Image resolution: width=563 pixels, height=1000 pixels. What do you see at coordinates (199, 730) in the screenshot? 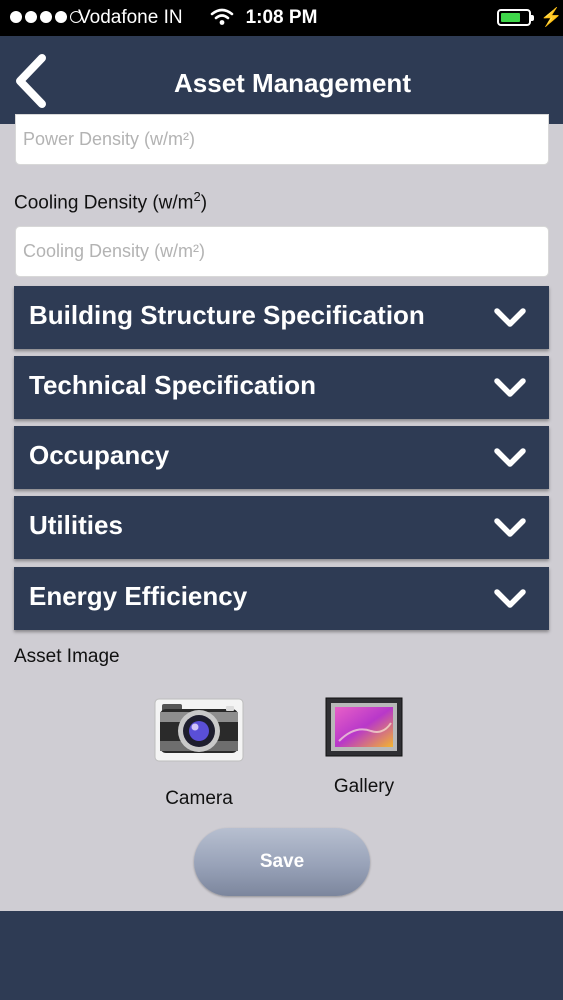
I see `camera-icon` at bounding box center [199, 730].